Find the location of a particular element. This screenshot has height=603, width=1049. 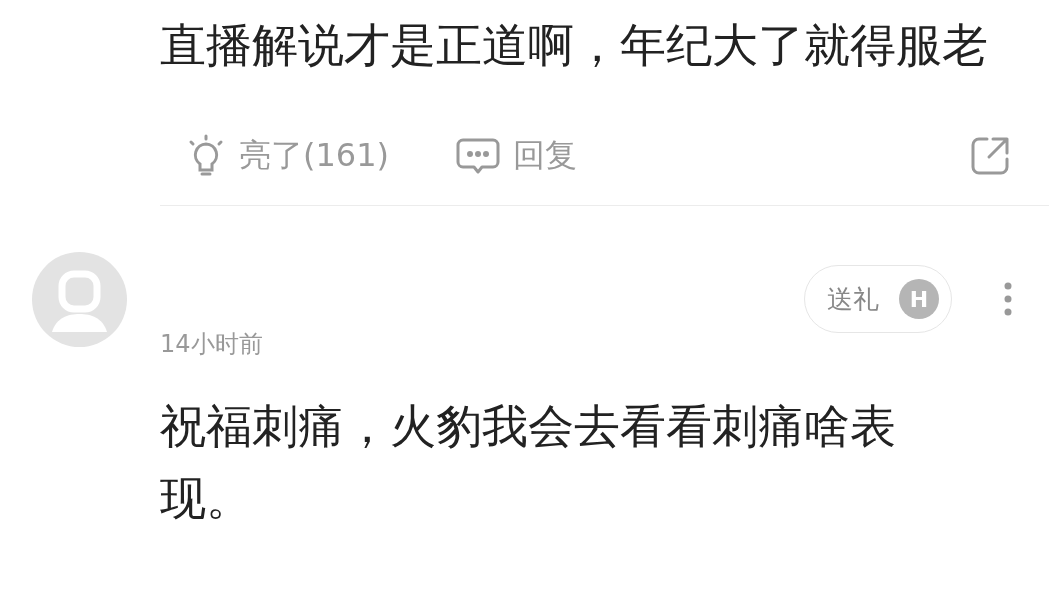

like-button: 亮了(161) is located at coordinates (287, 156).